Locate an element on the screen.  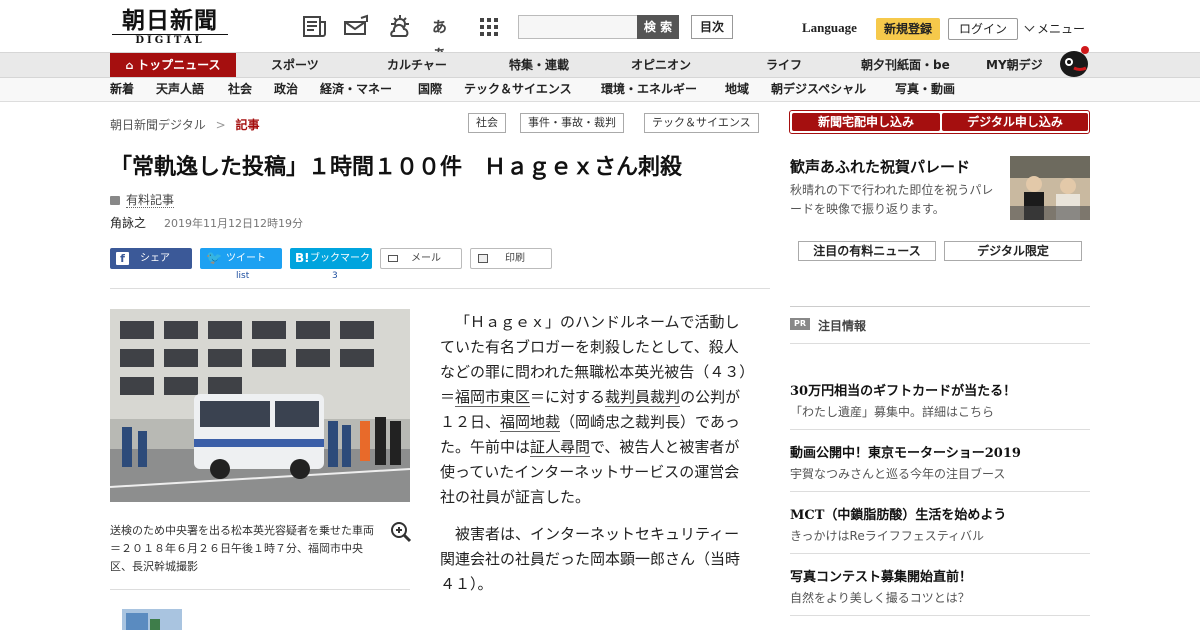
facebook-share-button: f シェア is located at coordinates (151, 258).